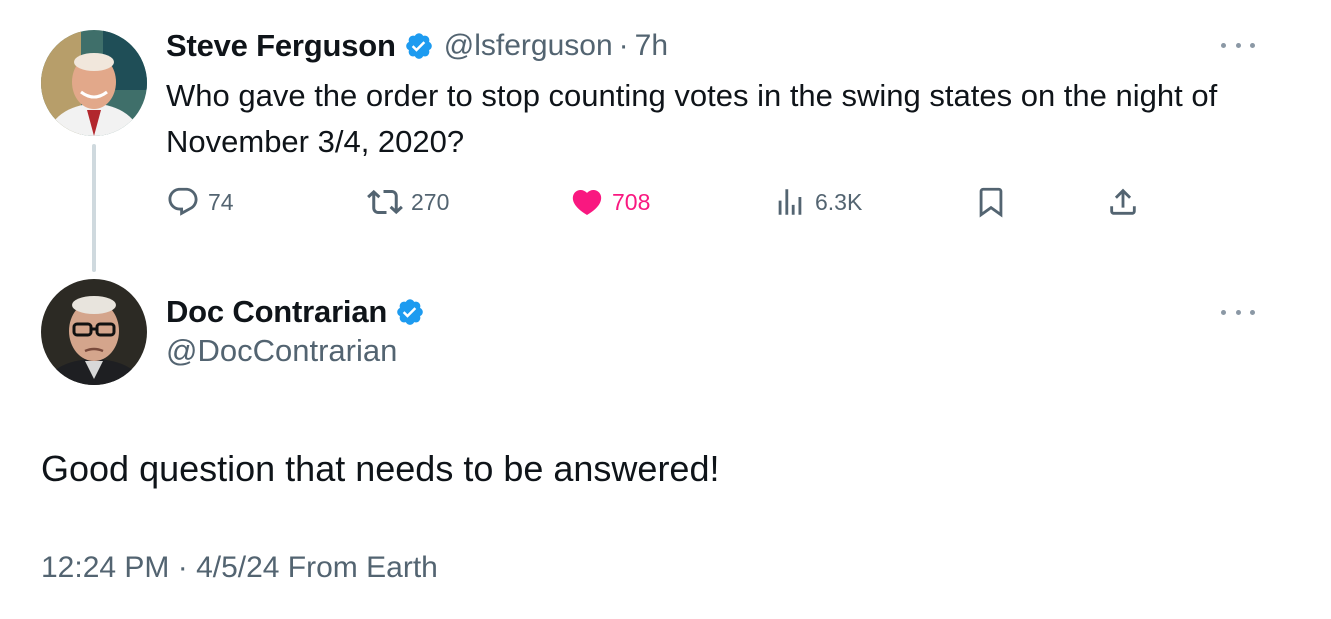 This screenshot has width=1331, height=619. What do you see at coordinates (839, 201) in the screenshot?
I see `views-count: 6.3K` at bounding box center [839, 201].